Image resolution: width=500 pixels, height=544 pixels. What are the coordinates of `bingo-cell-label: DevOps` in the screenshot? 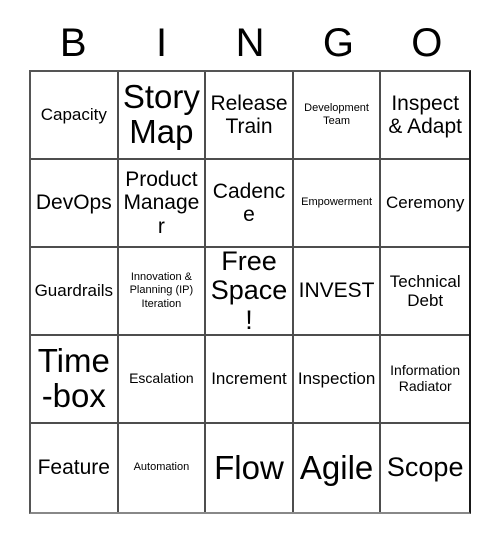 It's located at (73, 203).